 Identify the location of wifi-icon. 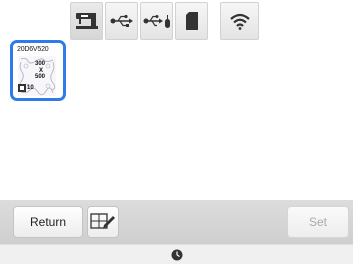
(239, 21).